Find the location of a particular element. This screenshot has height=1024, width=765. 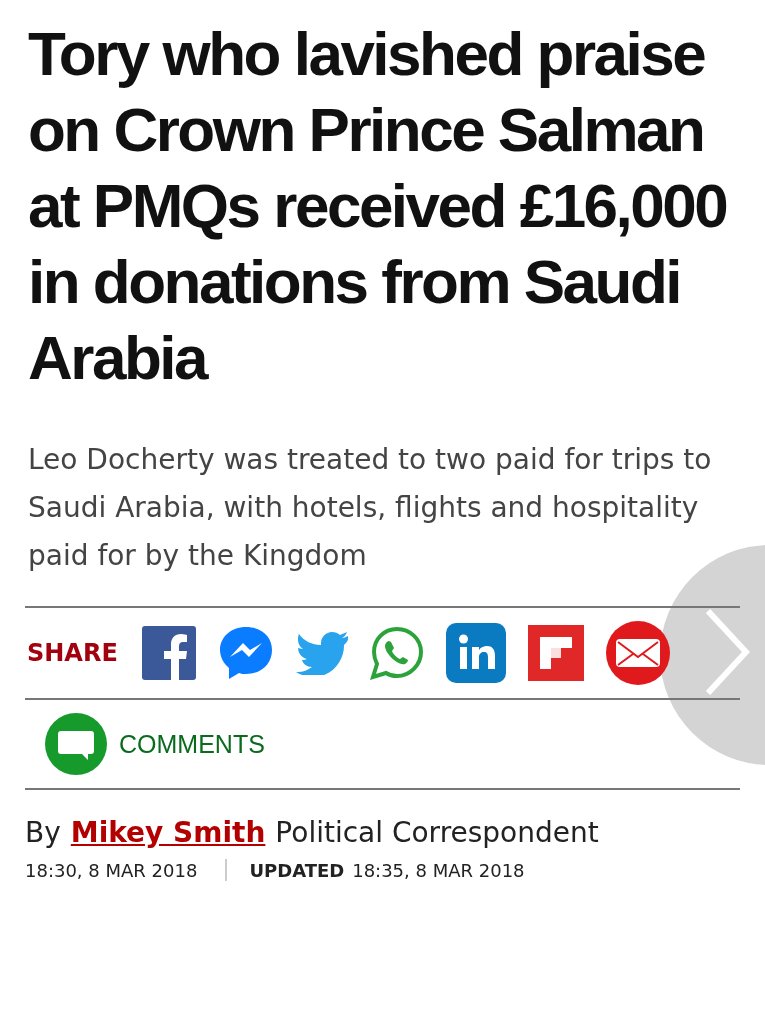

byline-prefix: By is located at coordinates (43, 832).